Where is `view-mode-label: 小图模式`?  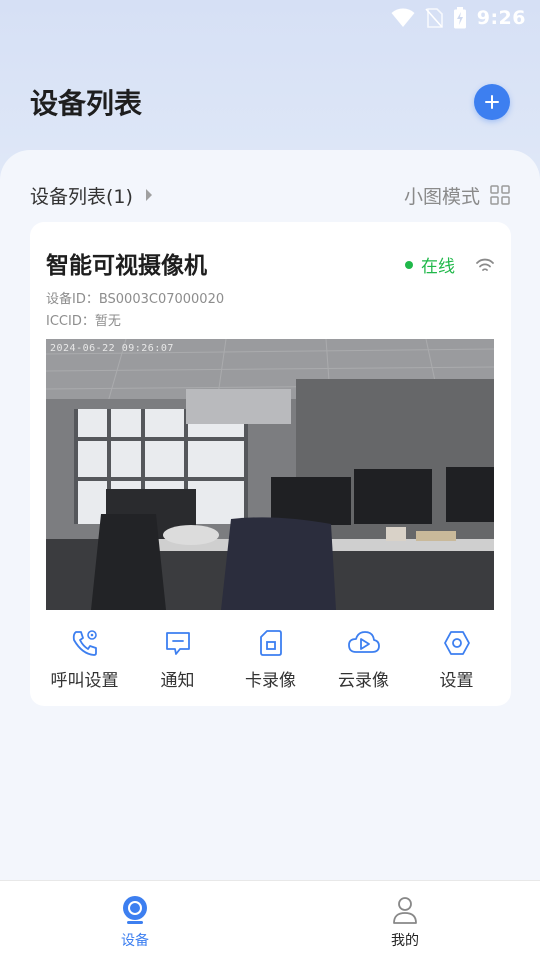 view-mode-label: 小图模式 is located at coordinates (441, 196).